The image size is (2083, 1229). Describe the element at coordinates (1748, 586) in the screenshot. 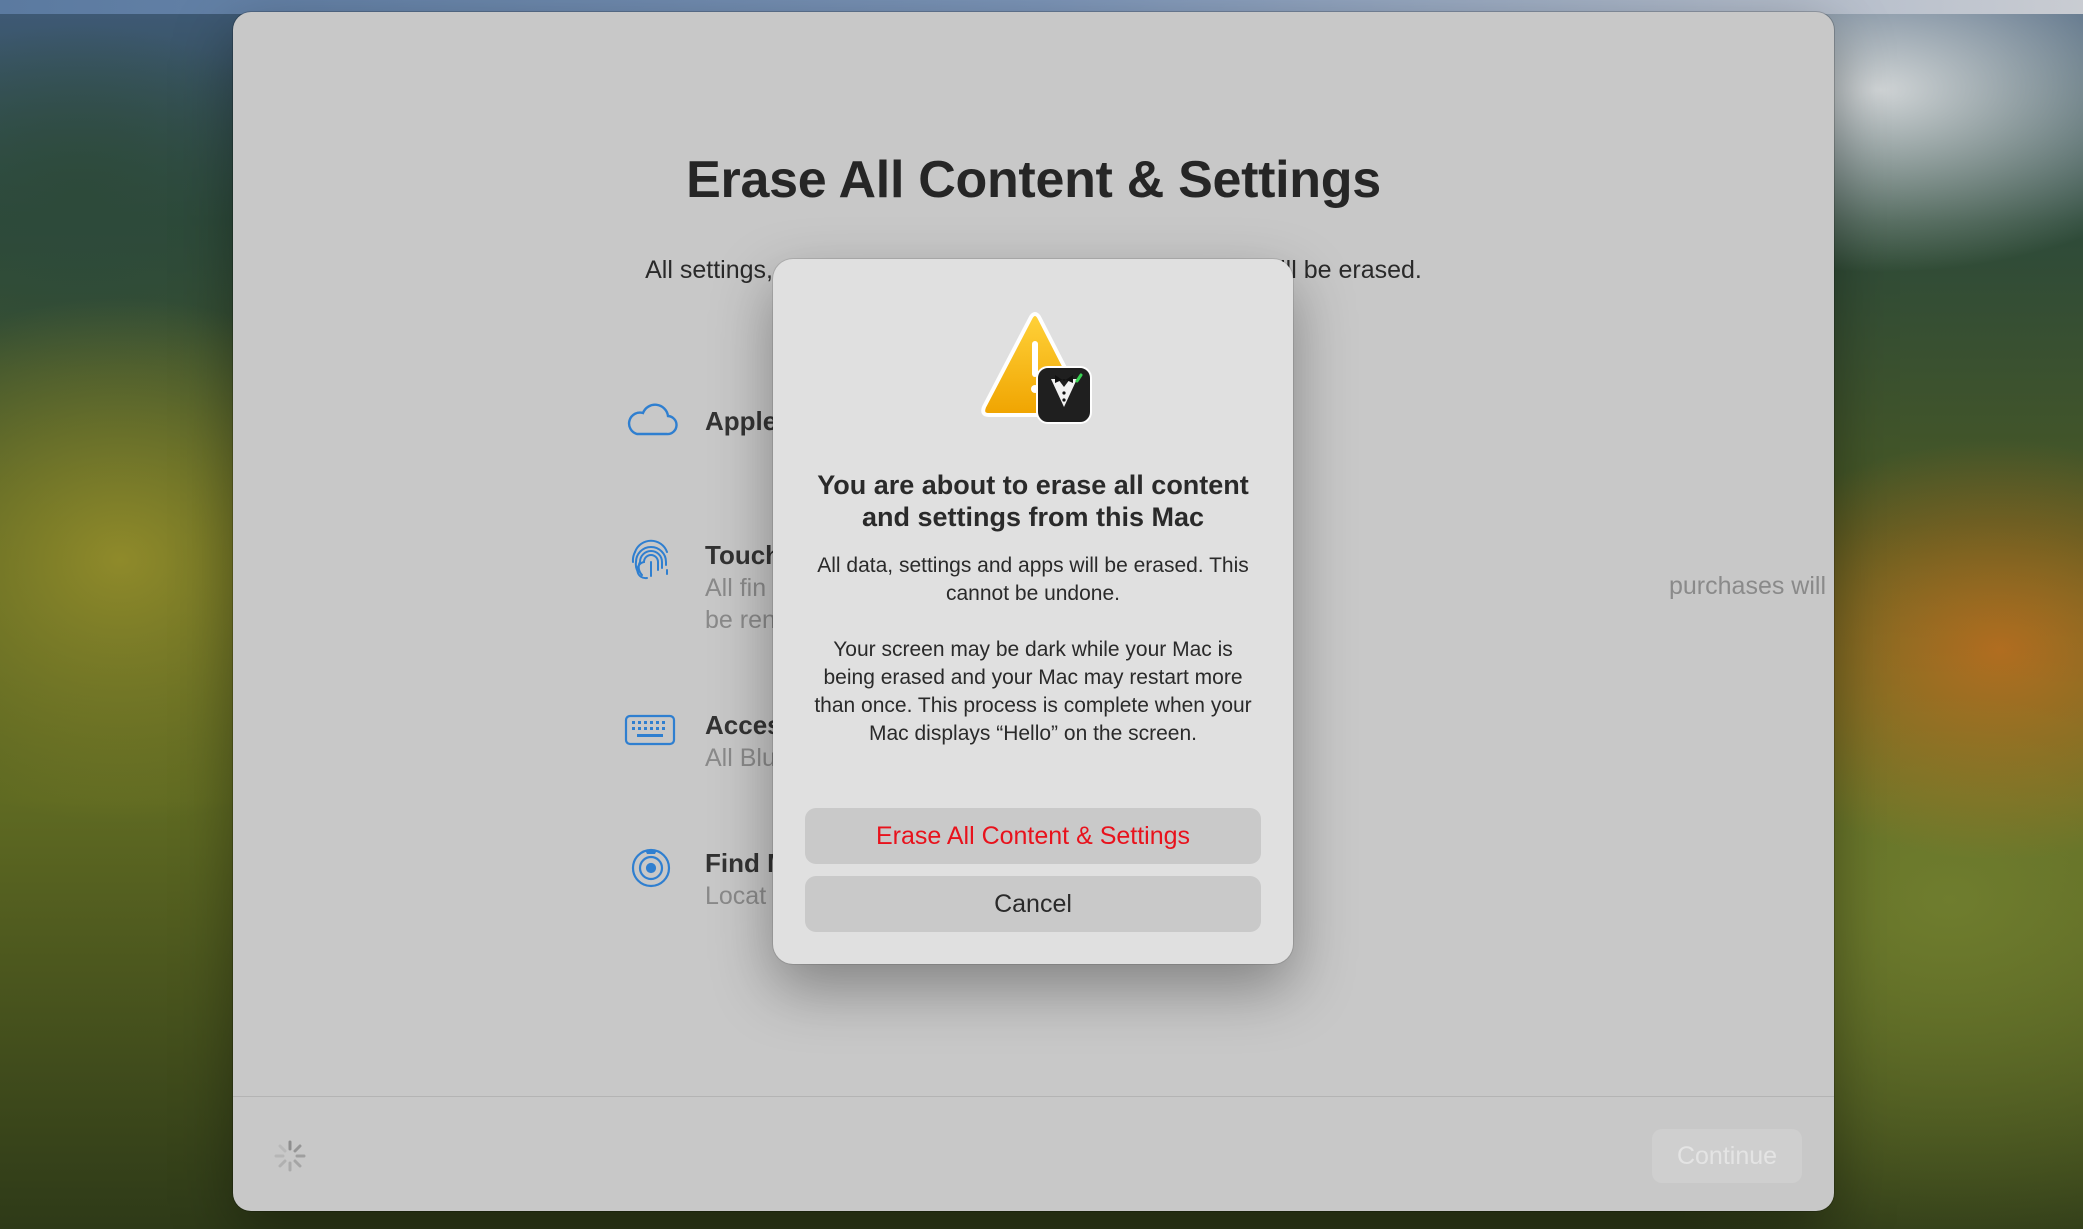

I see `item-description-right: purchases will` at that location.